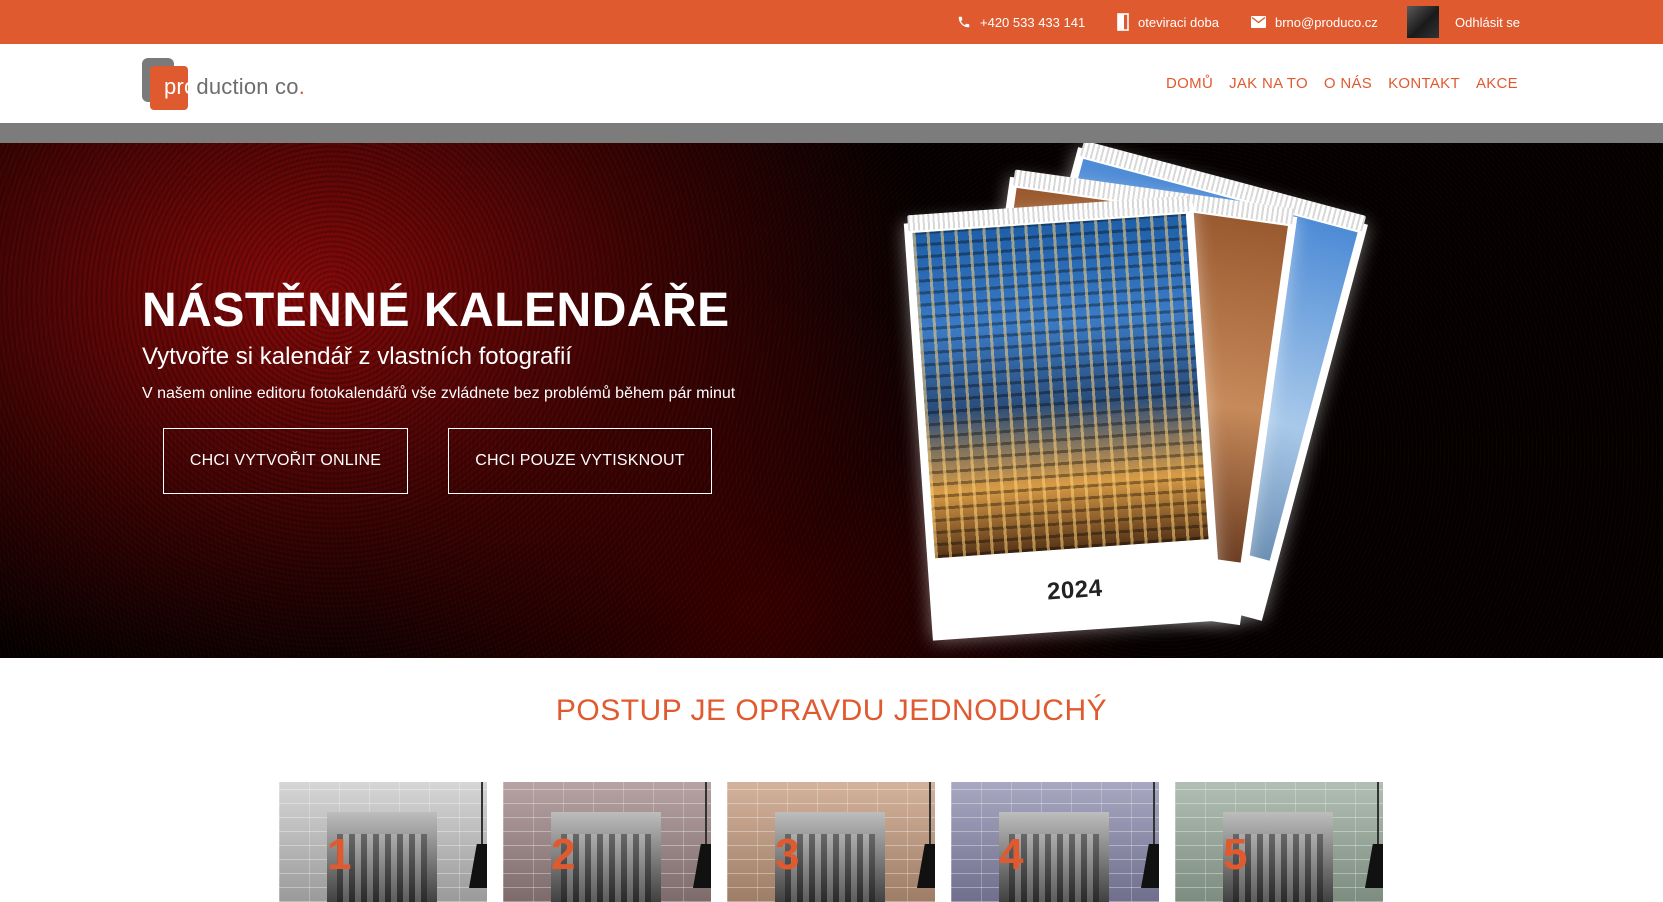  What do you see at coordinates (1055, 842) in the screenshot?
I see `step-card: 4` at bounding box center [1055, 842].